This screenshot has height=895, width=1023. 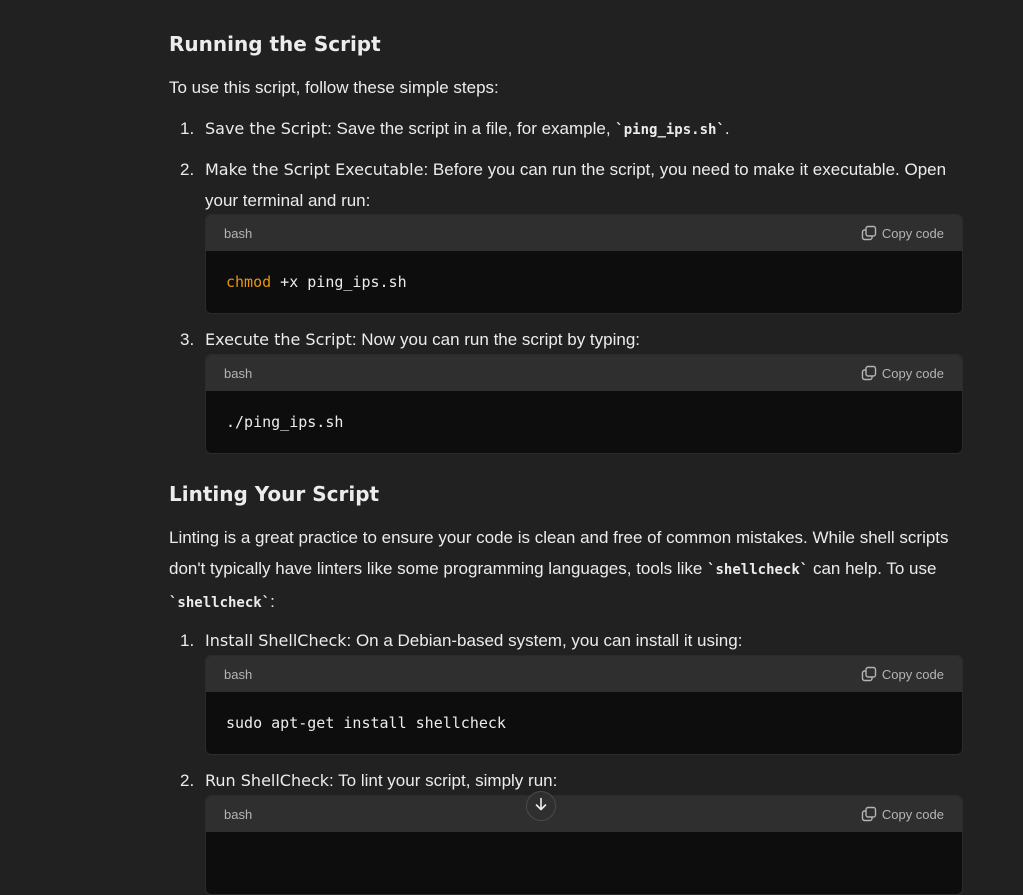 I want to click on step-title: Run ShellCheck, so click(x=267, y=780).